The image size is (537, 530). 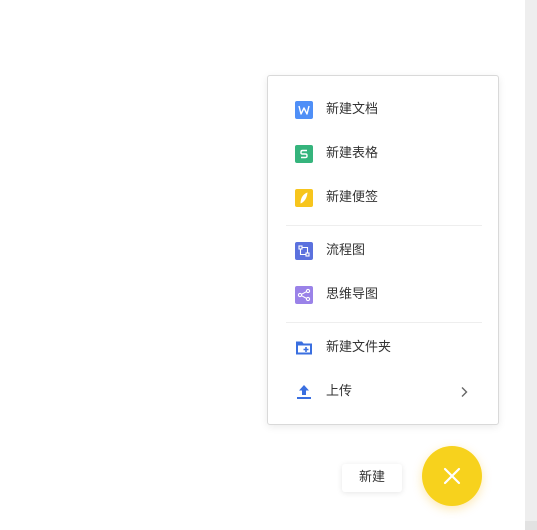 What do you see at coordinates (531, 525) in the screenshot?
I see `scrollbar-corner` at bounding box center [531, 525].